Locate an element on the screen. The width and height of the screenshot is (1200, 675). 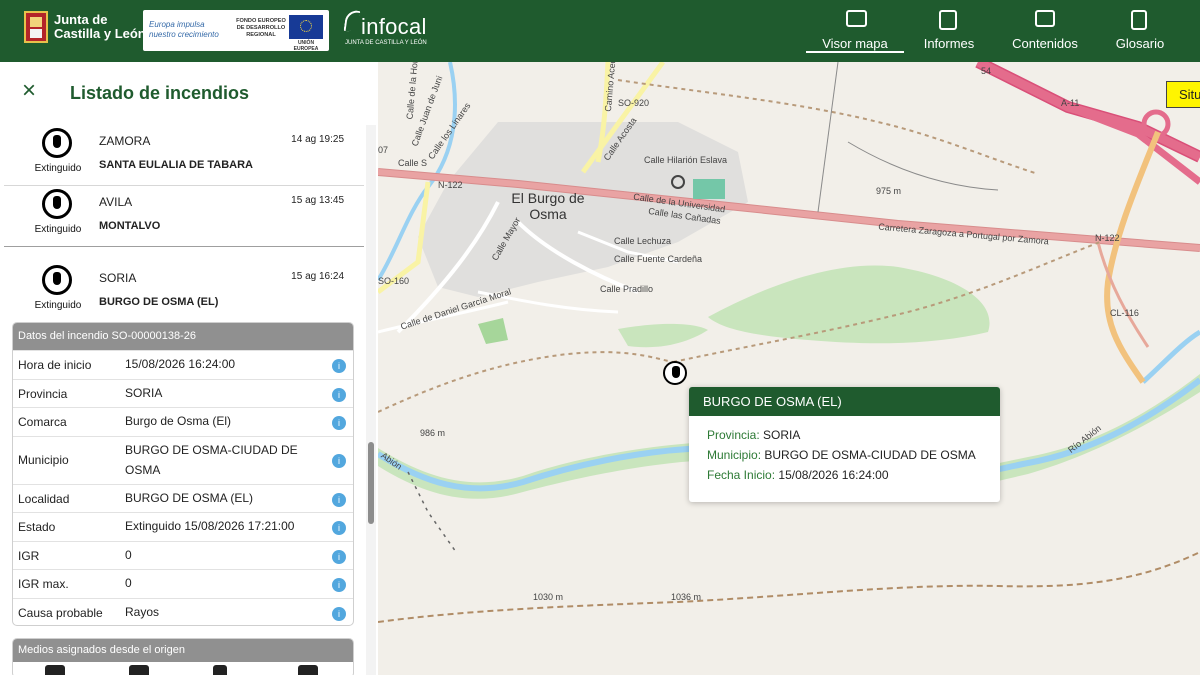
situation-button: Situ is located at coordinates (1183, 94).